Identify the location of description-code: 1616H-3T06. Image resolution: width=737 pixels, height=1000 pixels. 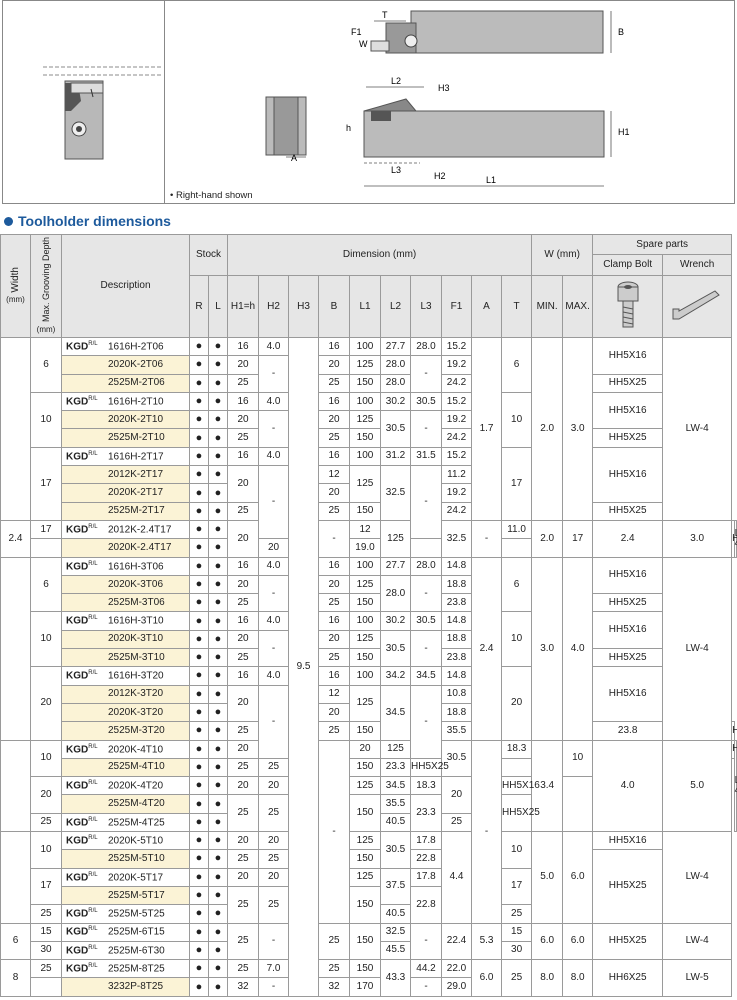
(136, 566).